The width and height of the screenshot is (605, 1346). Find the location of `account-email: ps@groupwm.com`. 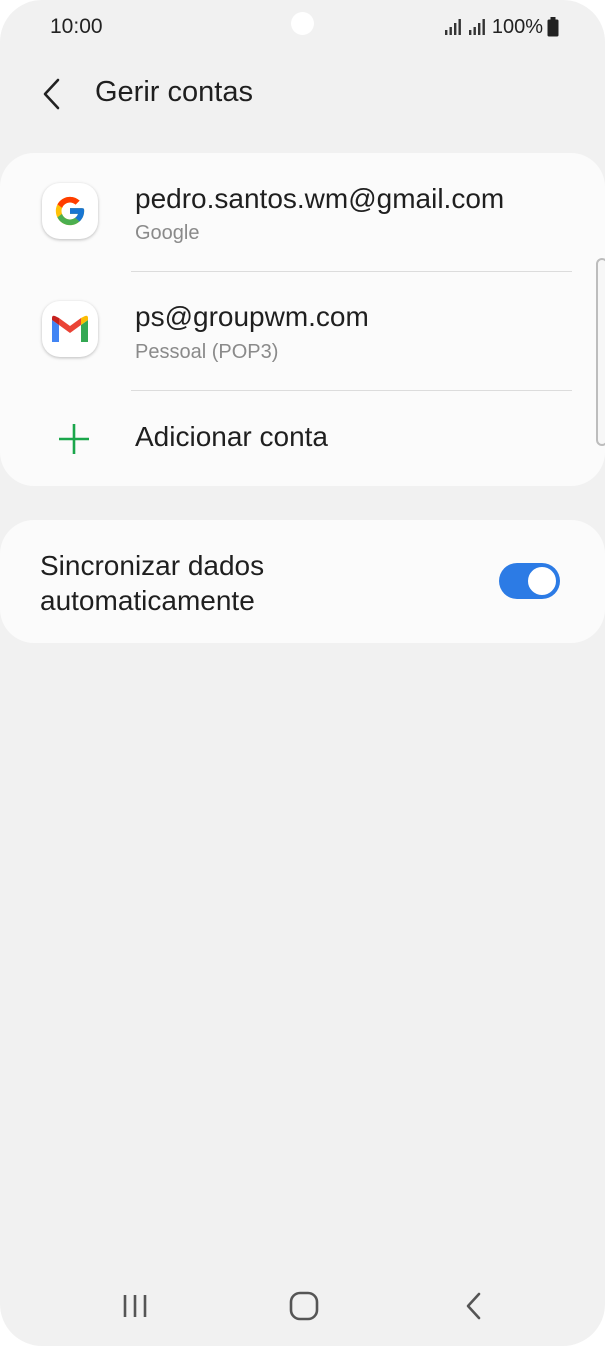

account-email: ps@groupwm.com is located at coordinates (252, 316).